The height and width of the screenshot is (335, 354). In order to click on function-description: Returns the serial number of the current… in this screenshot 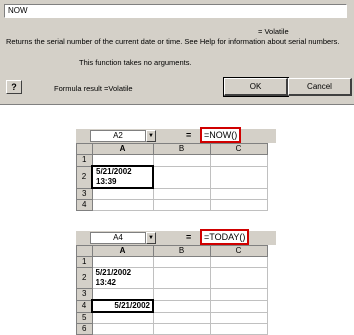, I will do `click(173, 41)`.